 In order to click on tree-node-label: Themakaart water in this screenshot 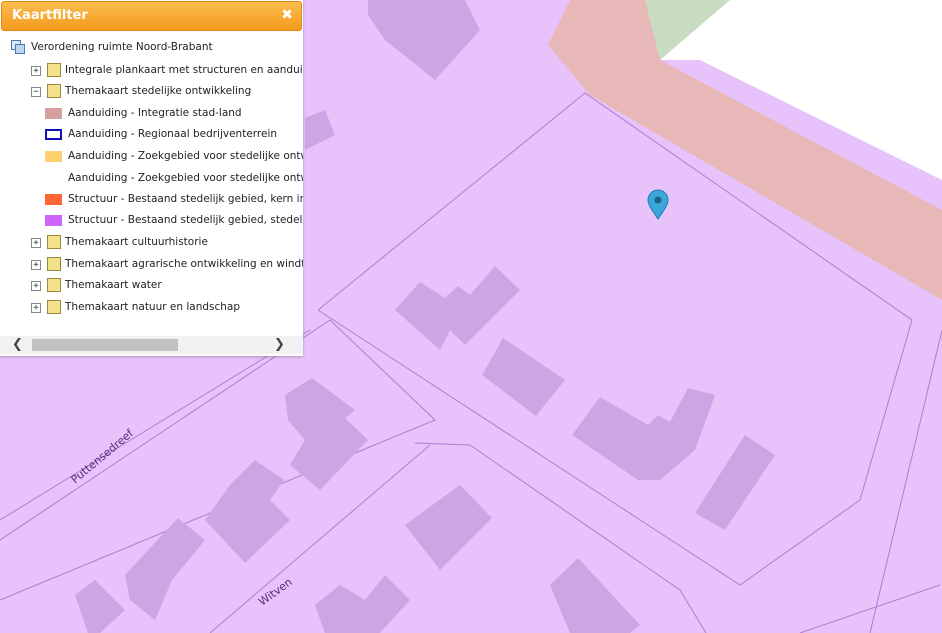, I will do `click(113, 285)`.